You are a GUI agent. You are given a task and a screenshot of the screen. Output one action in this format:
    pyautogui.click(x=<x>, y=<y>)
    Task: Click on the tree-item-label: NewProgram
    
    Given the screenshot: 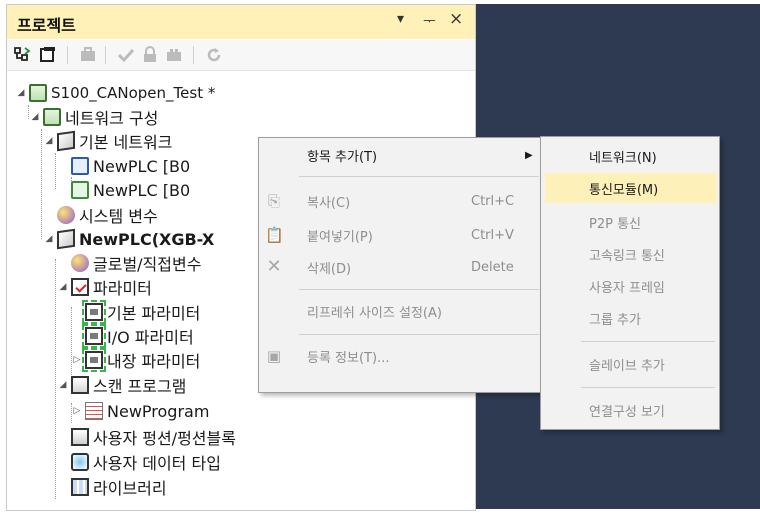 What is the action you would take?
    pyautogui.click(x=158, y=411)
    